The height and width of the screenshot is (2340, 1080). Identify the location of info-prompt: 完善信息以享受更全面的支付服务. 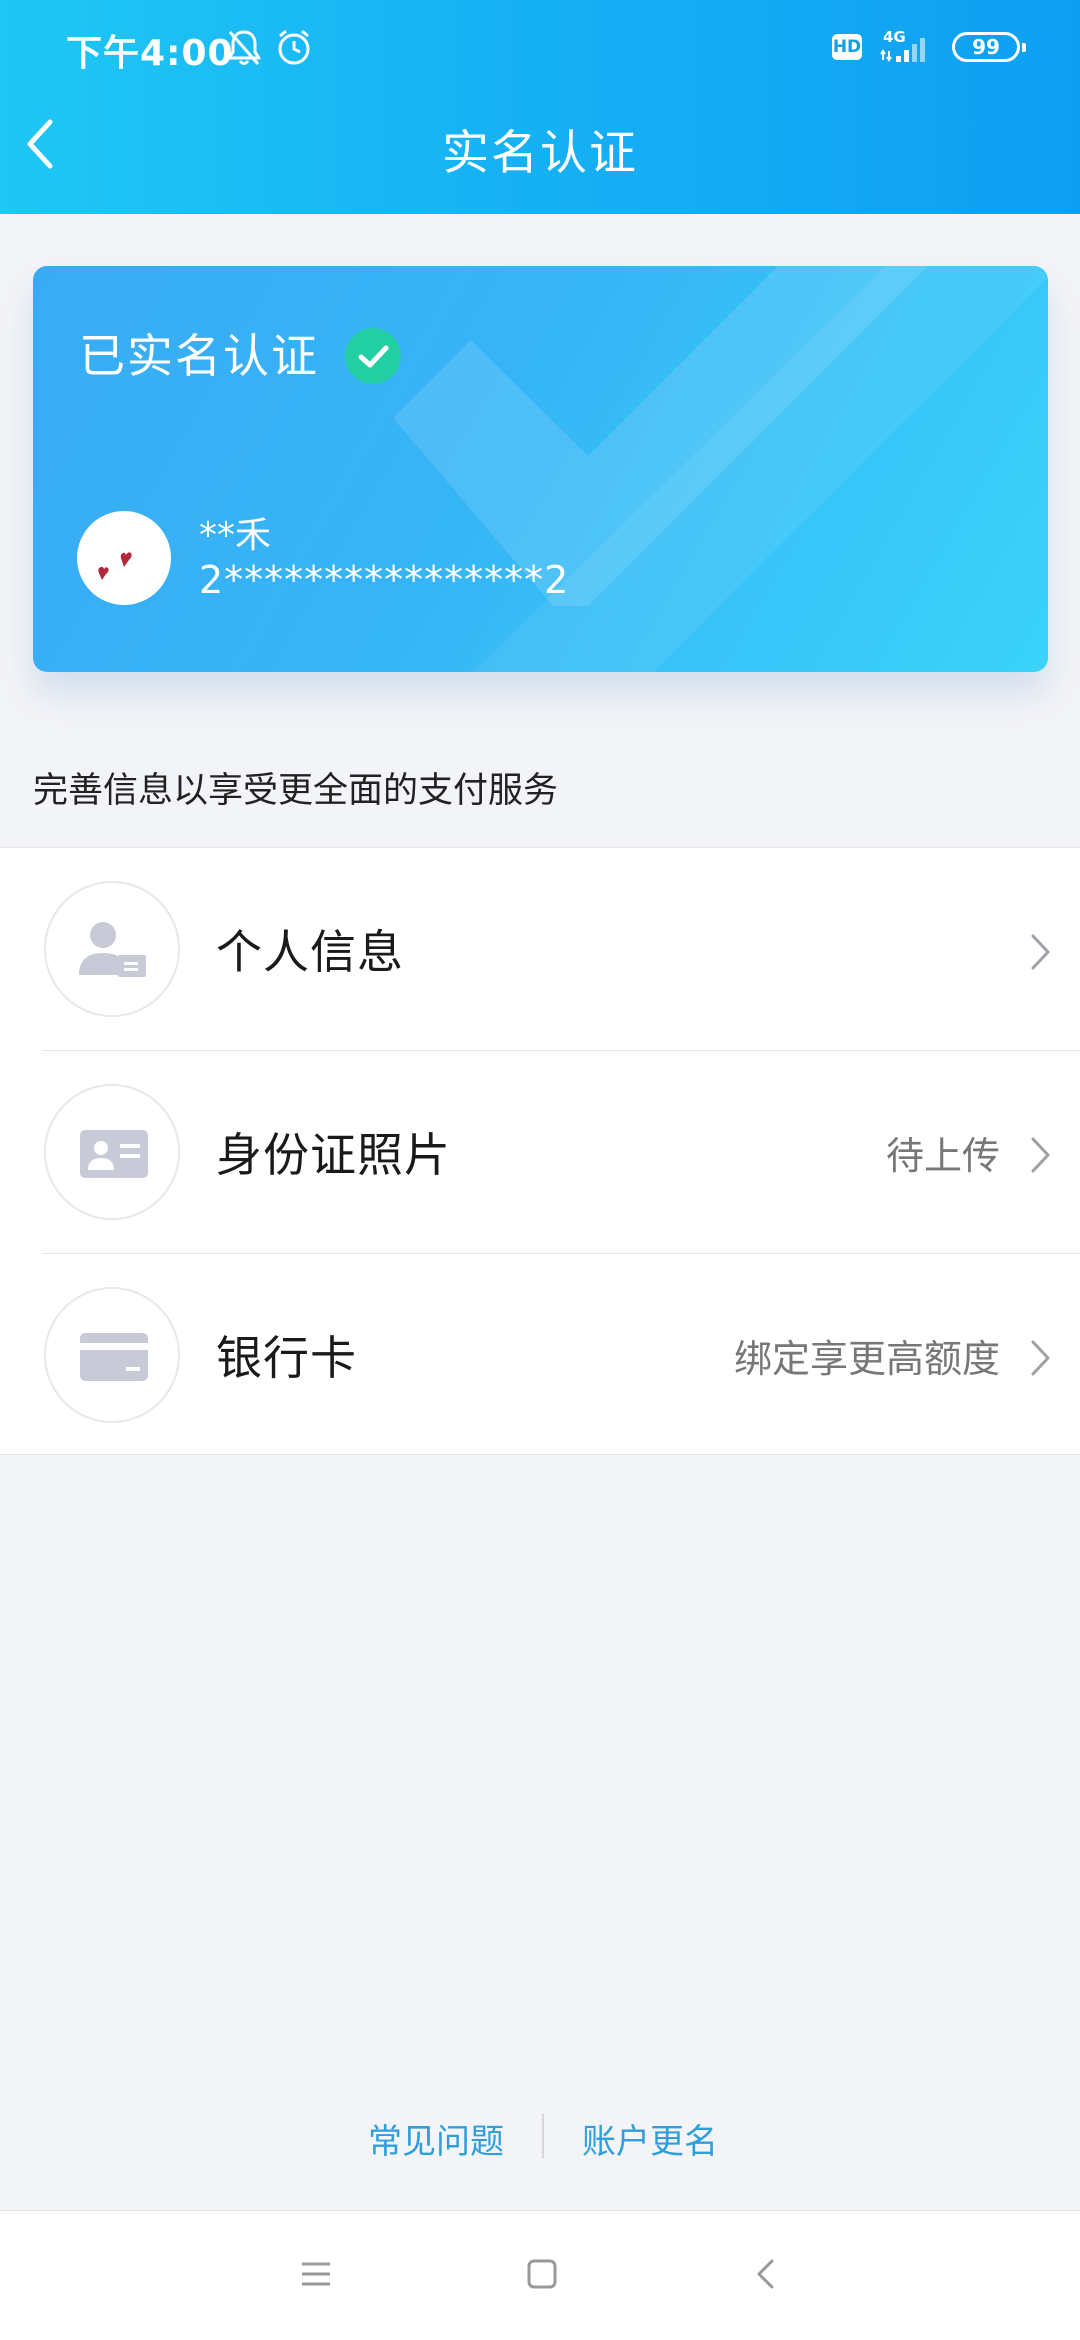
(296, 791).